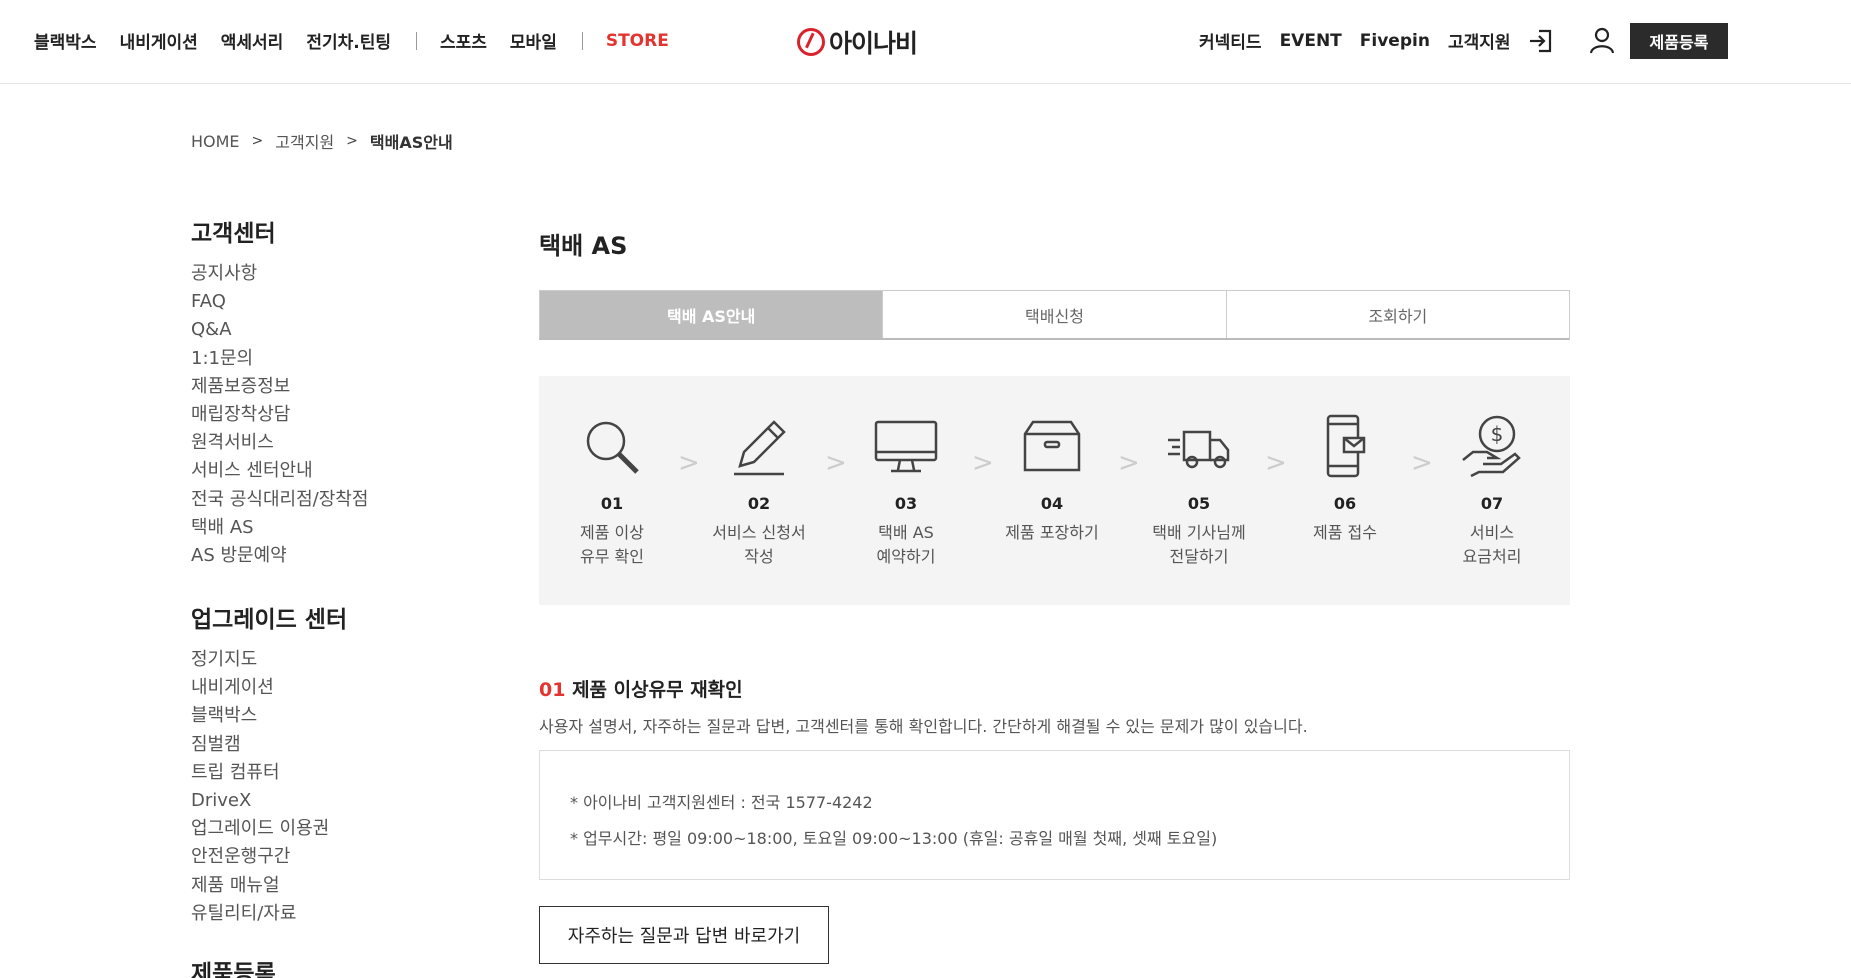 This screenshot has height=978, width=1851. Describe the element at coordinates (760, 448) in the screenshot. I see `pencil-icon` at that location.